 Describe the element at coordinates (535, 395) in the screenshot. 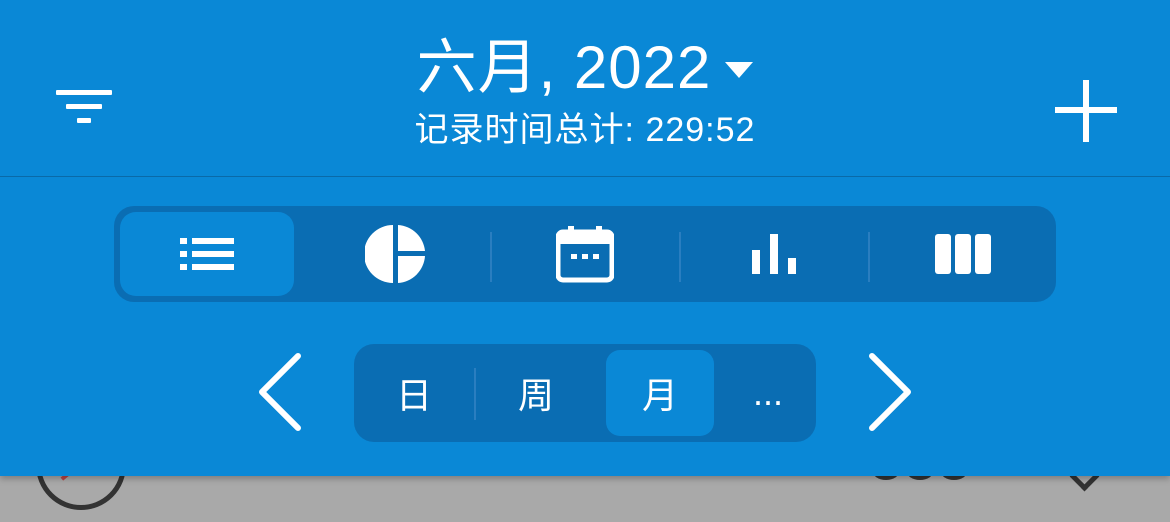

I see `period-week-label: 周` at that location.